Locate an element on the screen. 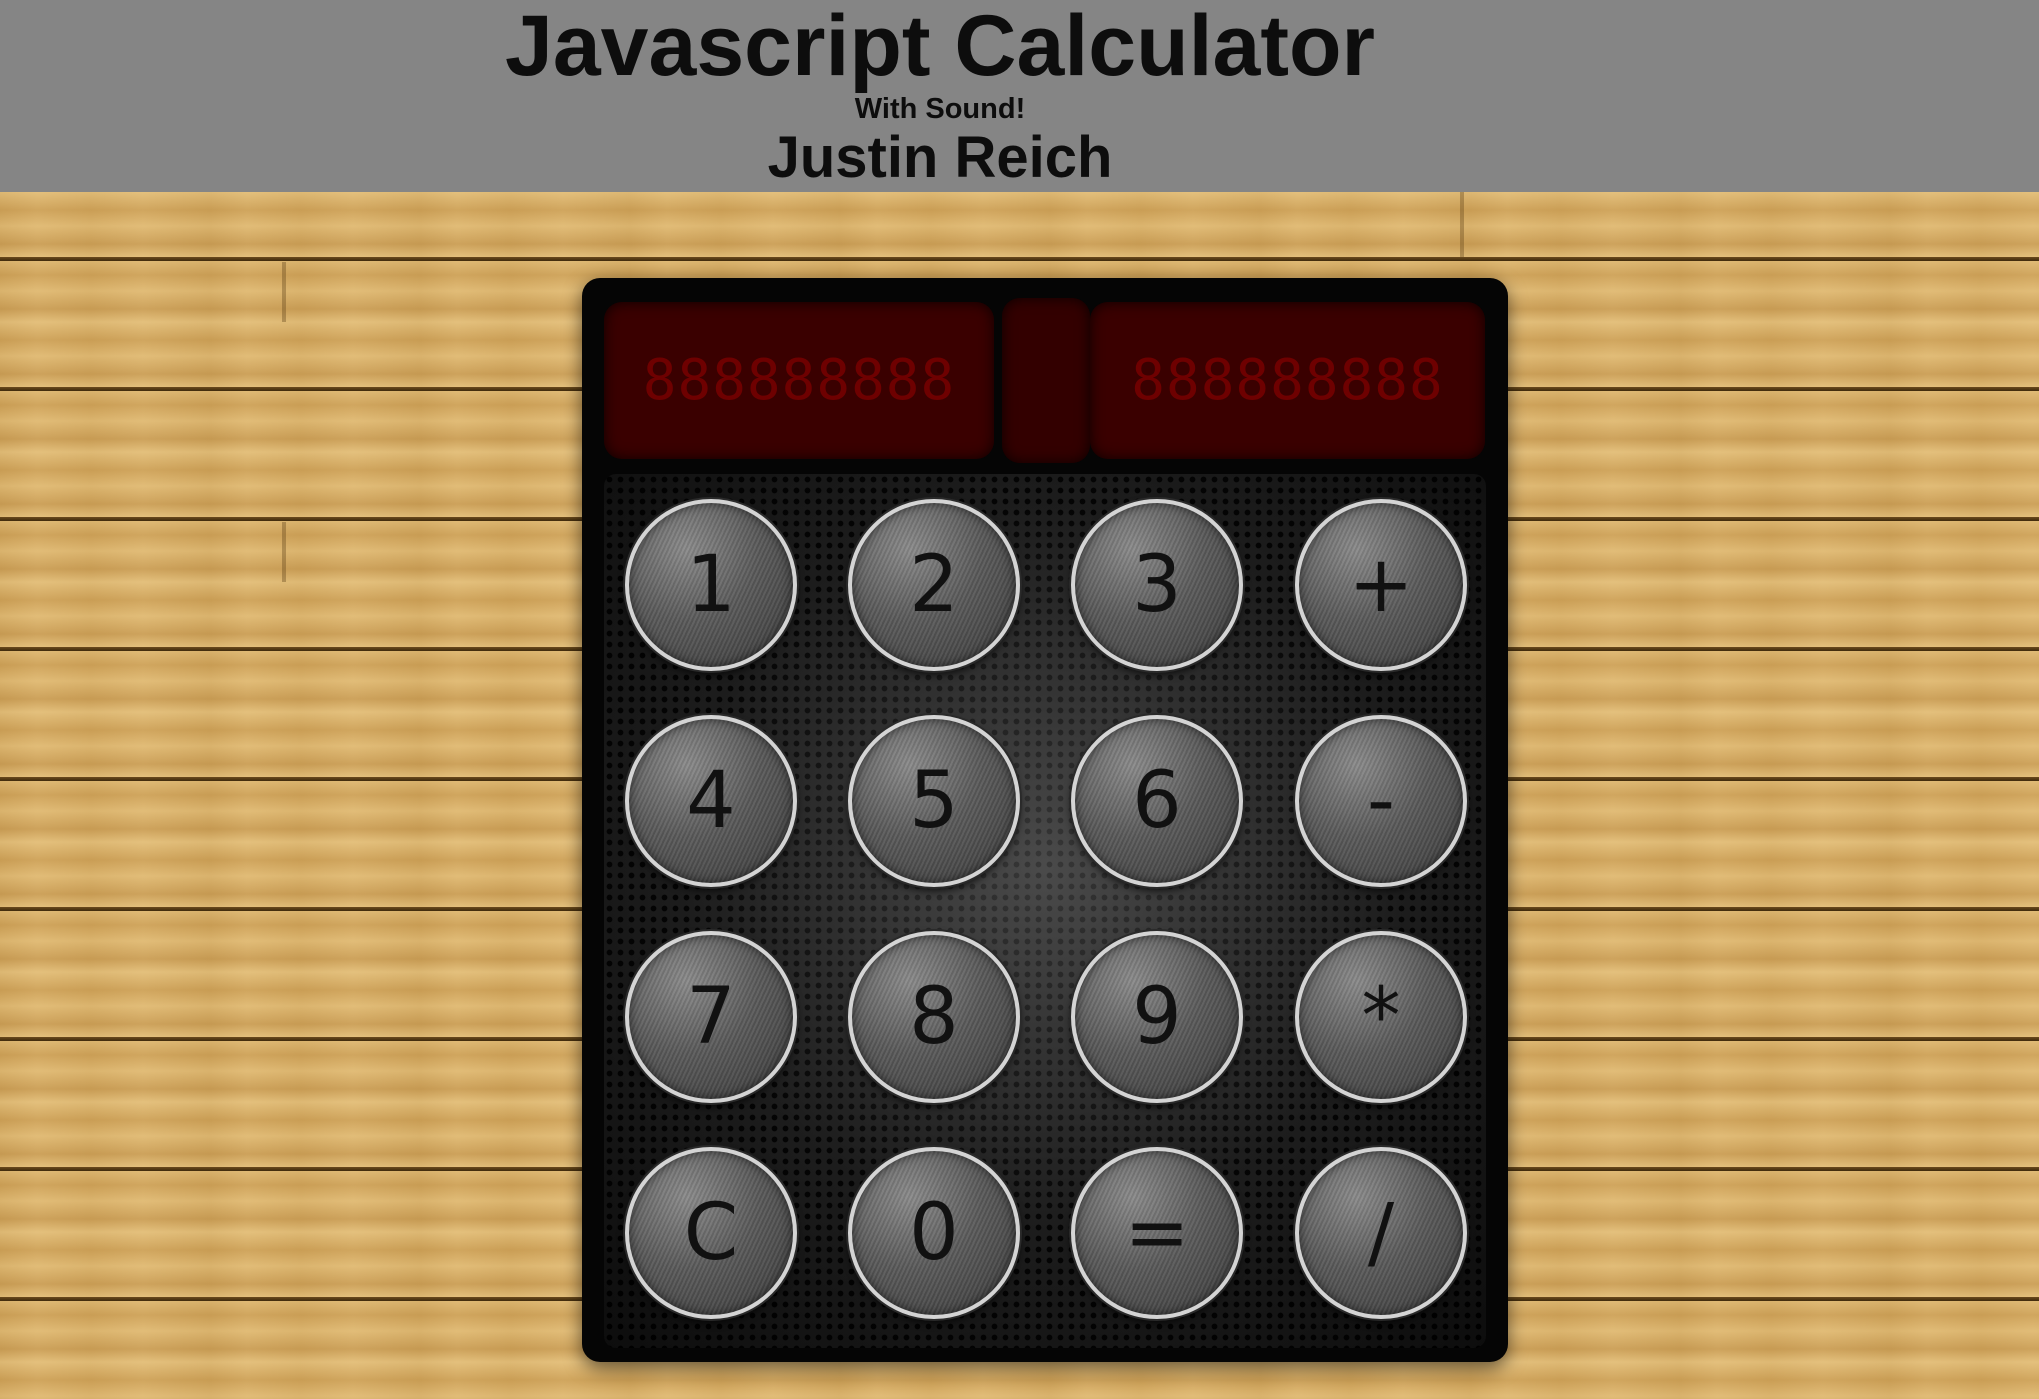 The height and width of the screenshot is (1399, 2039). key-1: 1 is located at coordinates (711, 585).